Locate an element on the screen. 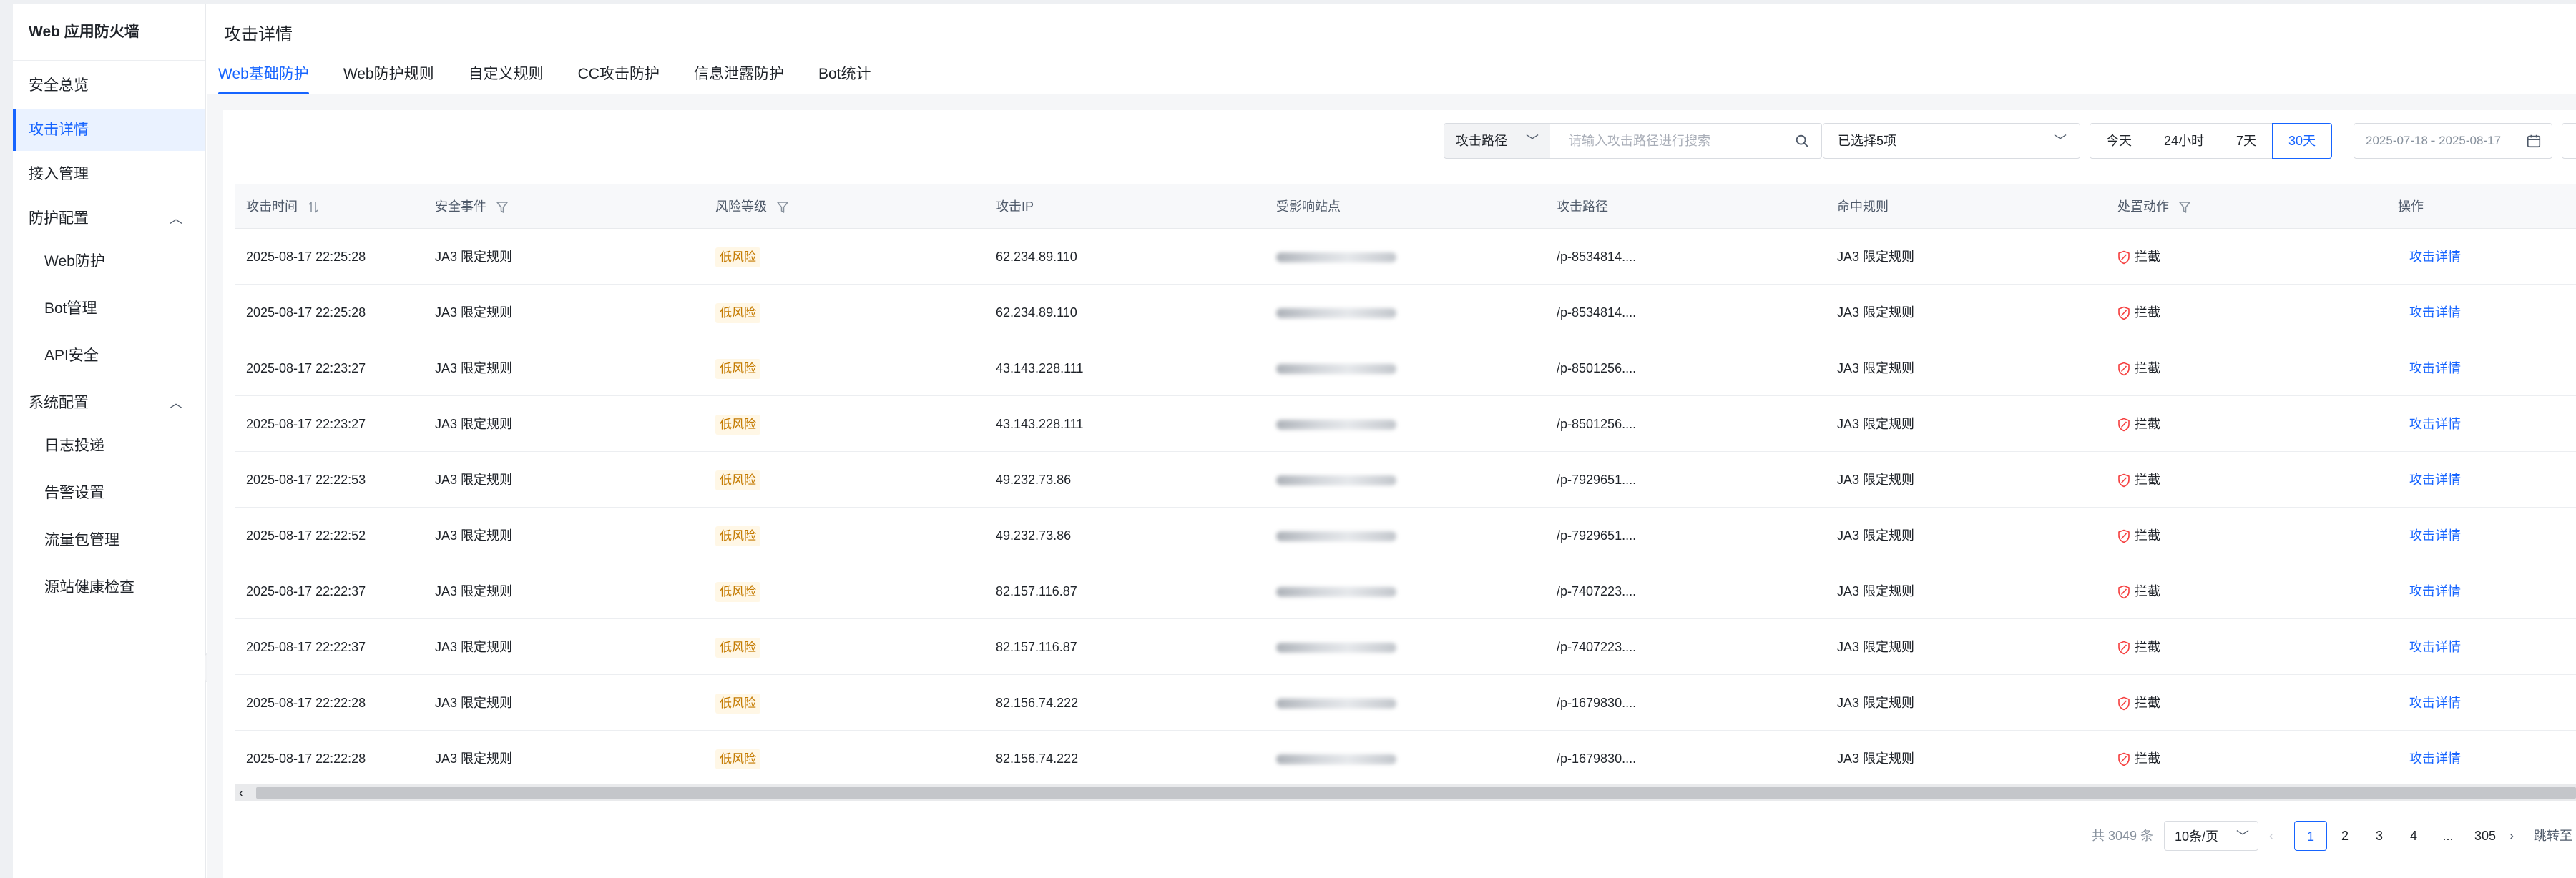 The height and width of the screenshot is (878, 2576). range-24h-button: 24小时 is located at coordinates (2184, 141).